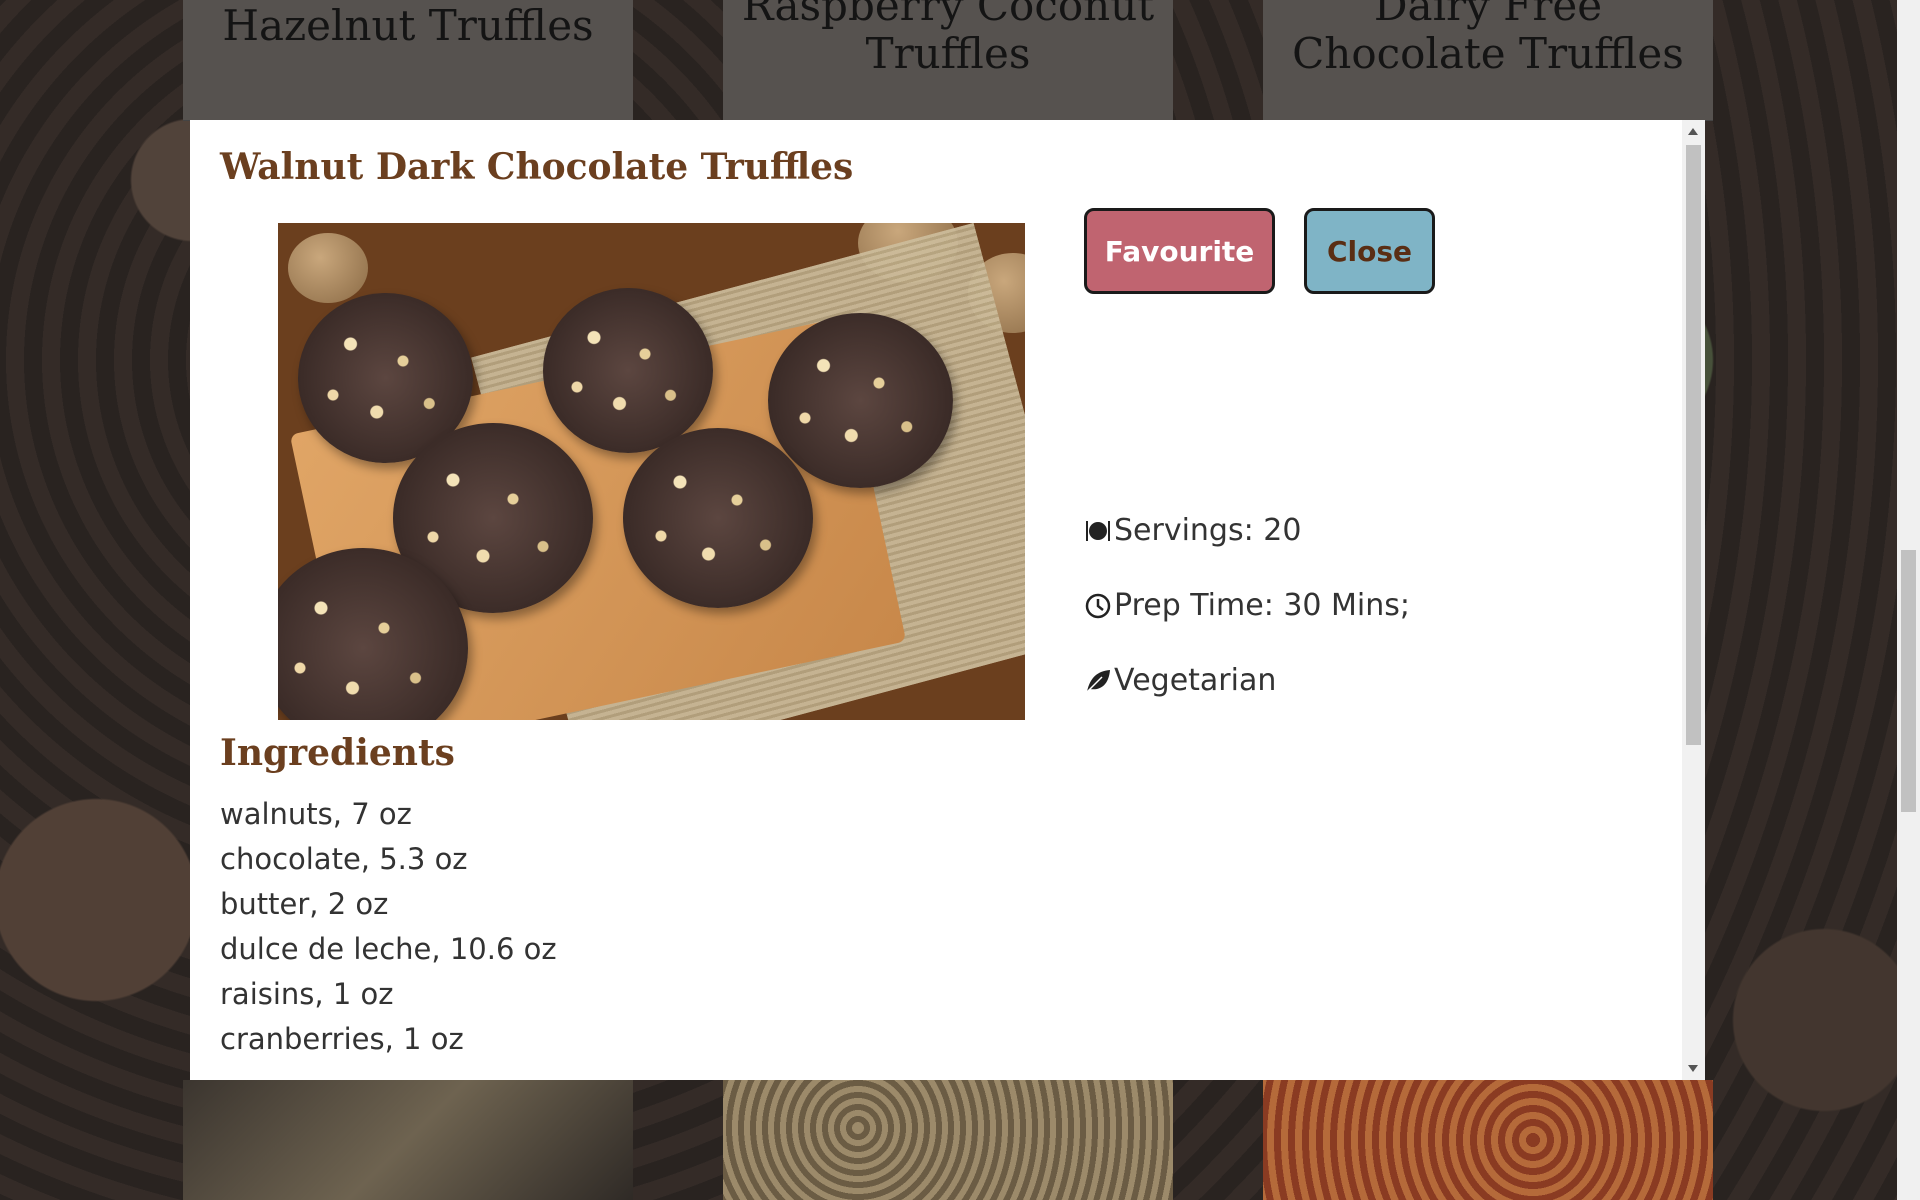 The image size is (1920, 1200). Describe the element at coordinates (537, 167) in the screenshot. I see `recipe-title: Walnut Dark Chocolate Truffles` at that location.